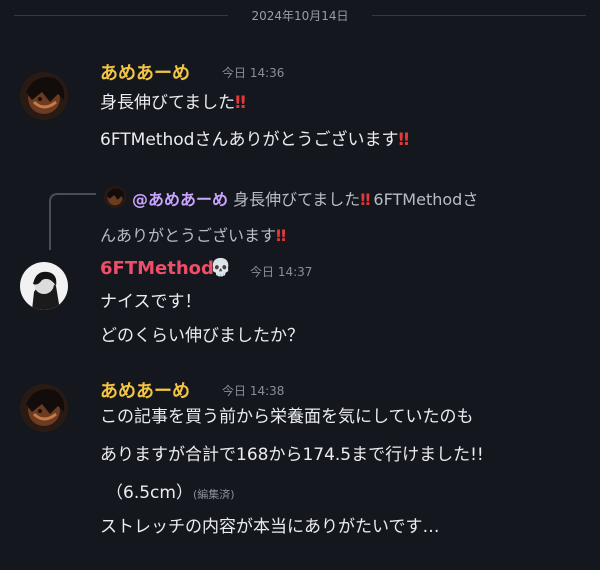 The image size is (600, 570). Describe the element at coordinates (305, 198) in the screenshot. I see `reply-preview: @あめあーめ 身長伸びてました‼ 6FTMethodさ` at that location.